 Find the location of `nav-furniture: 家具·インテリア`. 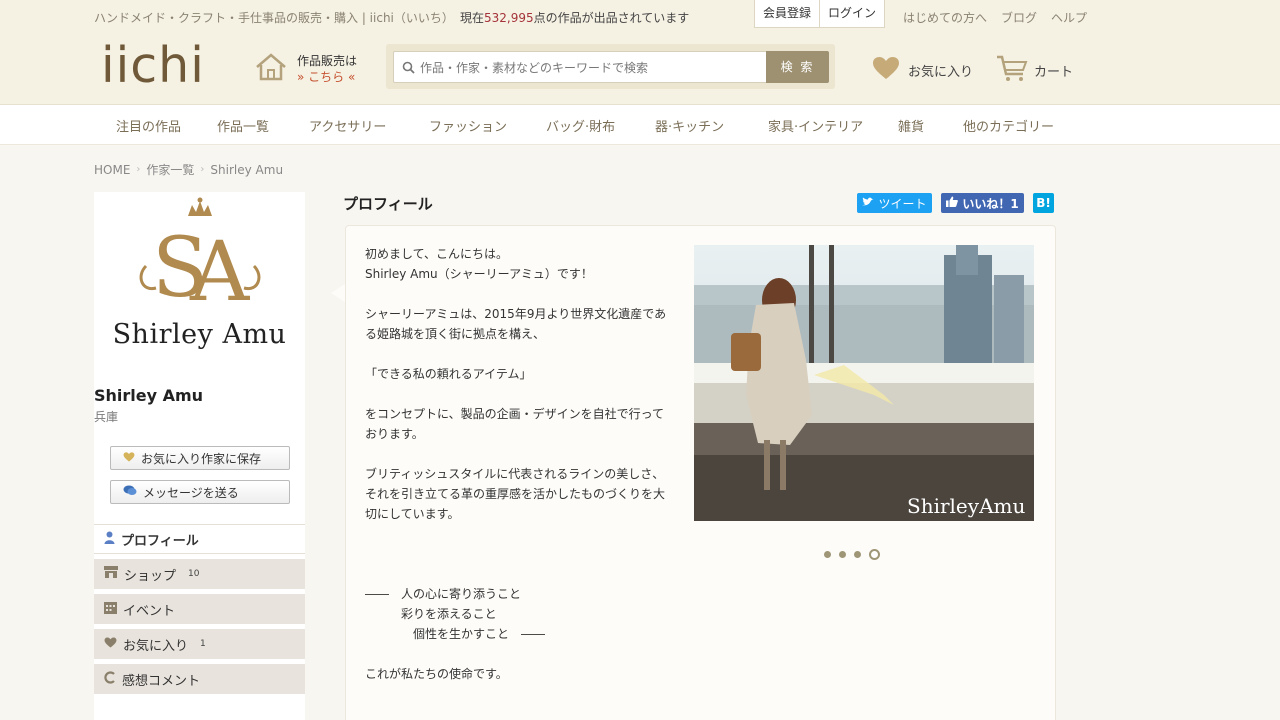

nav-furniture: 家具·インテリア is located at coordinates (815, 125).